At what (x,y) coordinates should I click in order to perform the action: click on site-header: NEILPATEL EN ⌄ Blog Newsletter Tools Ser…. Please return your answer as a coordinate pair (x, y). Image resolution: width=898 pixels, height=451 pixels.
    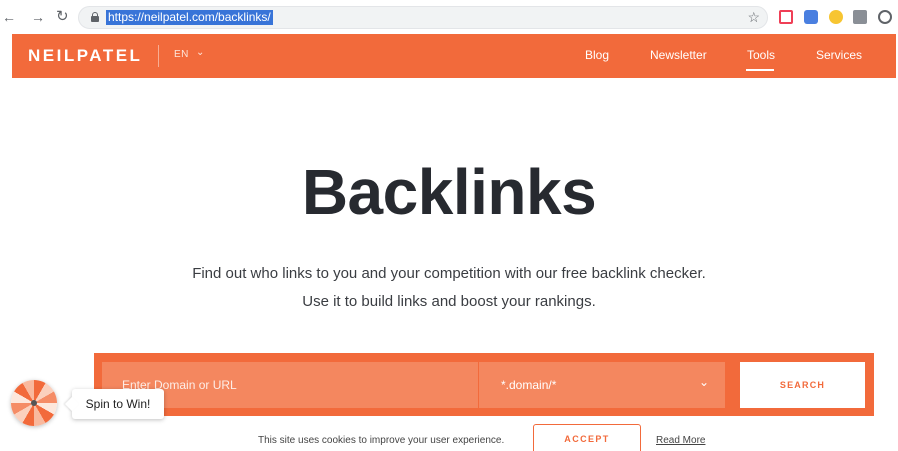
    Looking at the image, I should click on (454, 56).